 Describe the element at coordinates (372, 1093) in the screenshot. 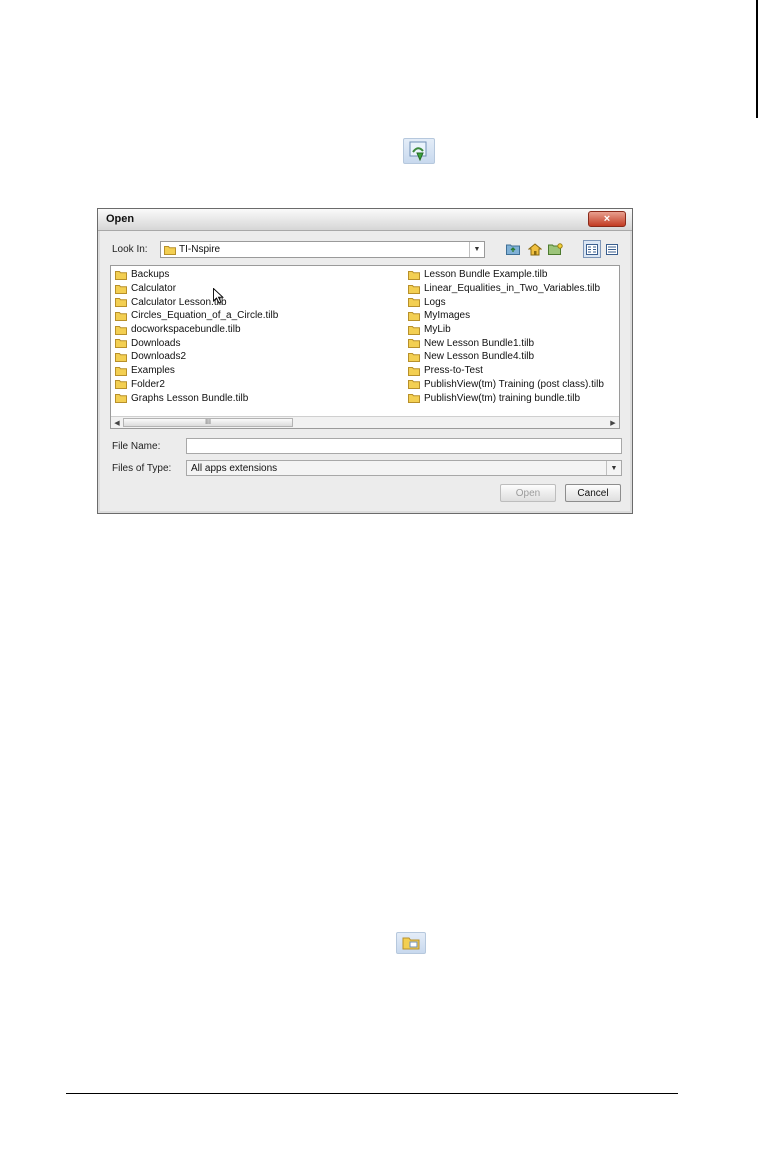

I see `footer-rule` at that location.